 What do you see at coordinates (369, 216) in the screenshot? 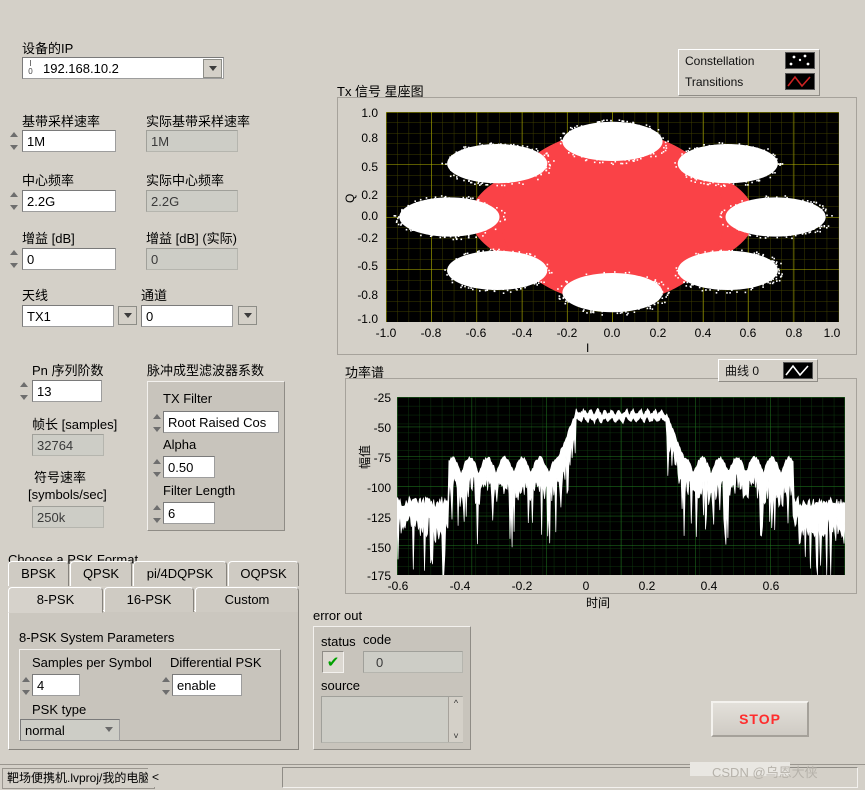
I see `const-ytick-4: 0.0` at bounding box center [369, 216].